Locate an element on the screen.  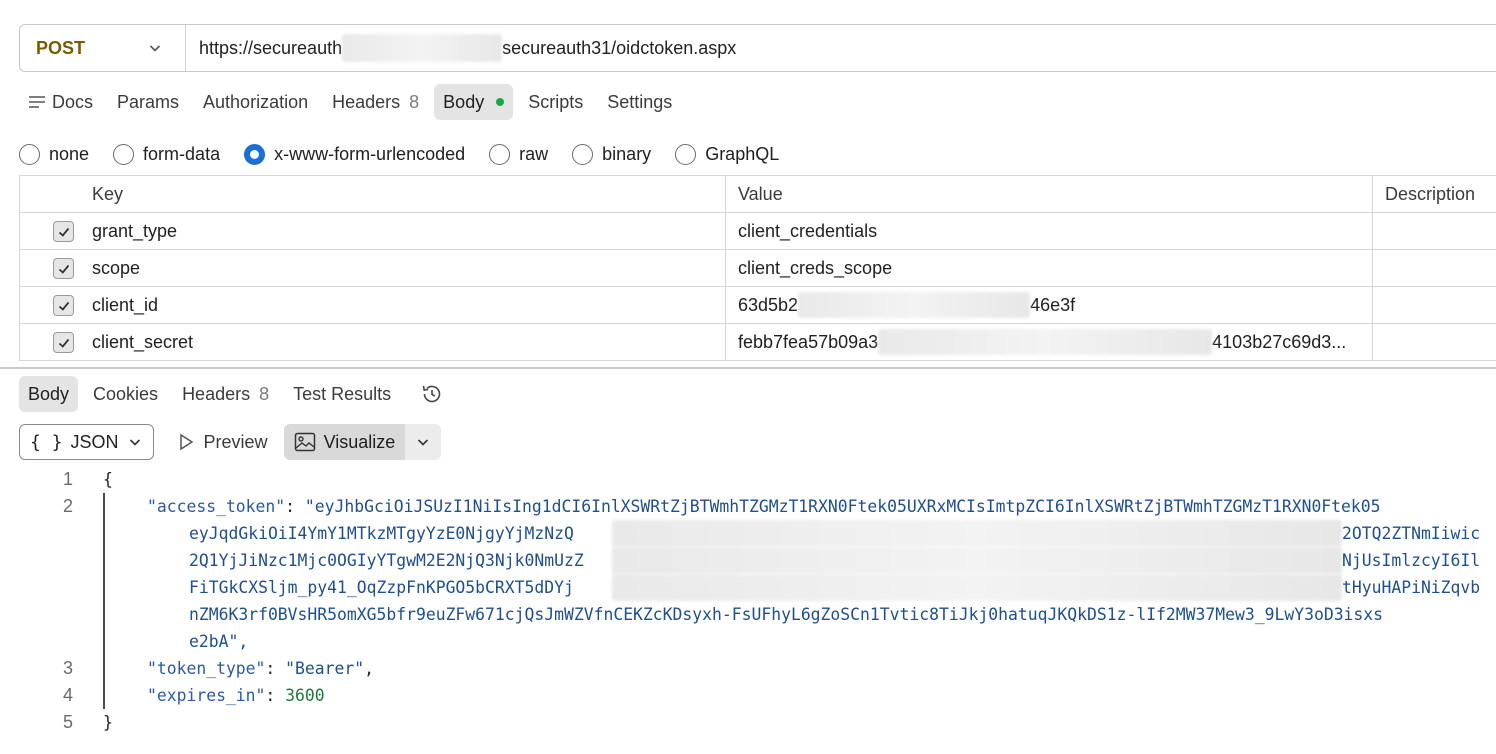
value-suffix: 46e3f is located at coordinates (1053, 304).